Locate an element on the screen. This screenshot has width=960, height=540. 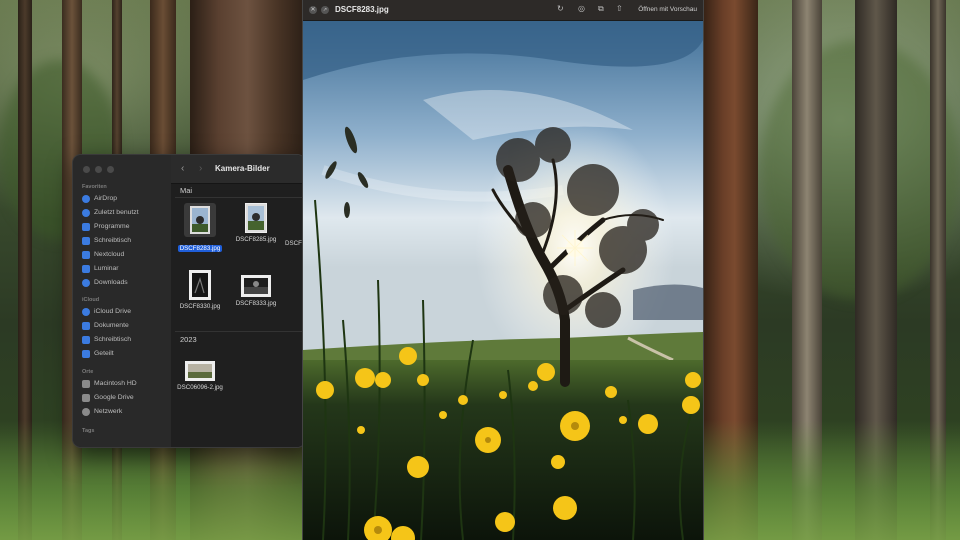
sidebar-item-documents: Dokumente is located at coordinates (105, 325).